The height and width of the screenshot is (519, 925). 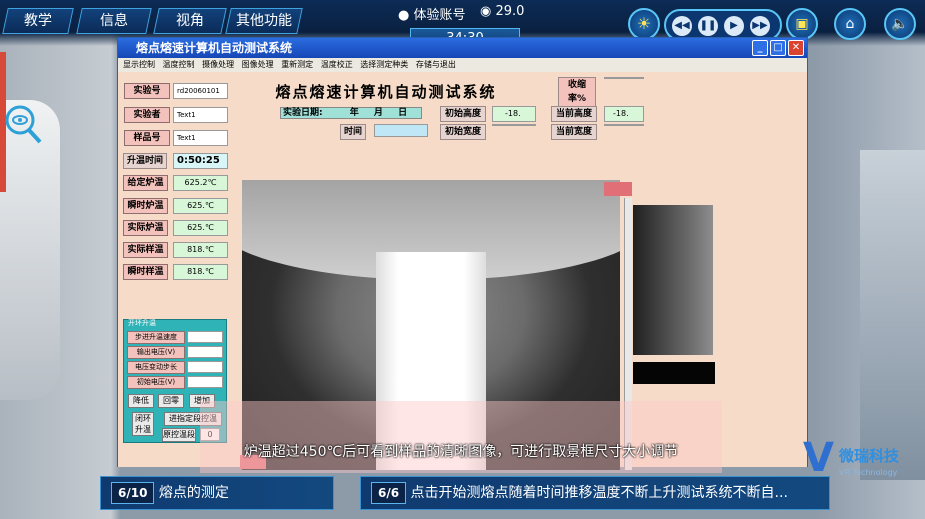 What do you see at coordinates (624, 125) in the screenshot?
I see `current-width-value` at bounding box center [624, 125].